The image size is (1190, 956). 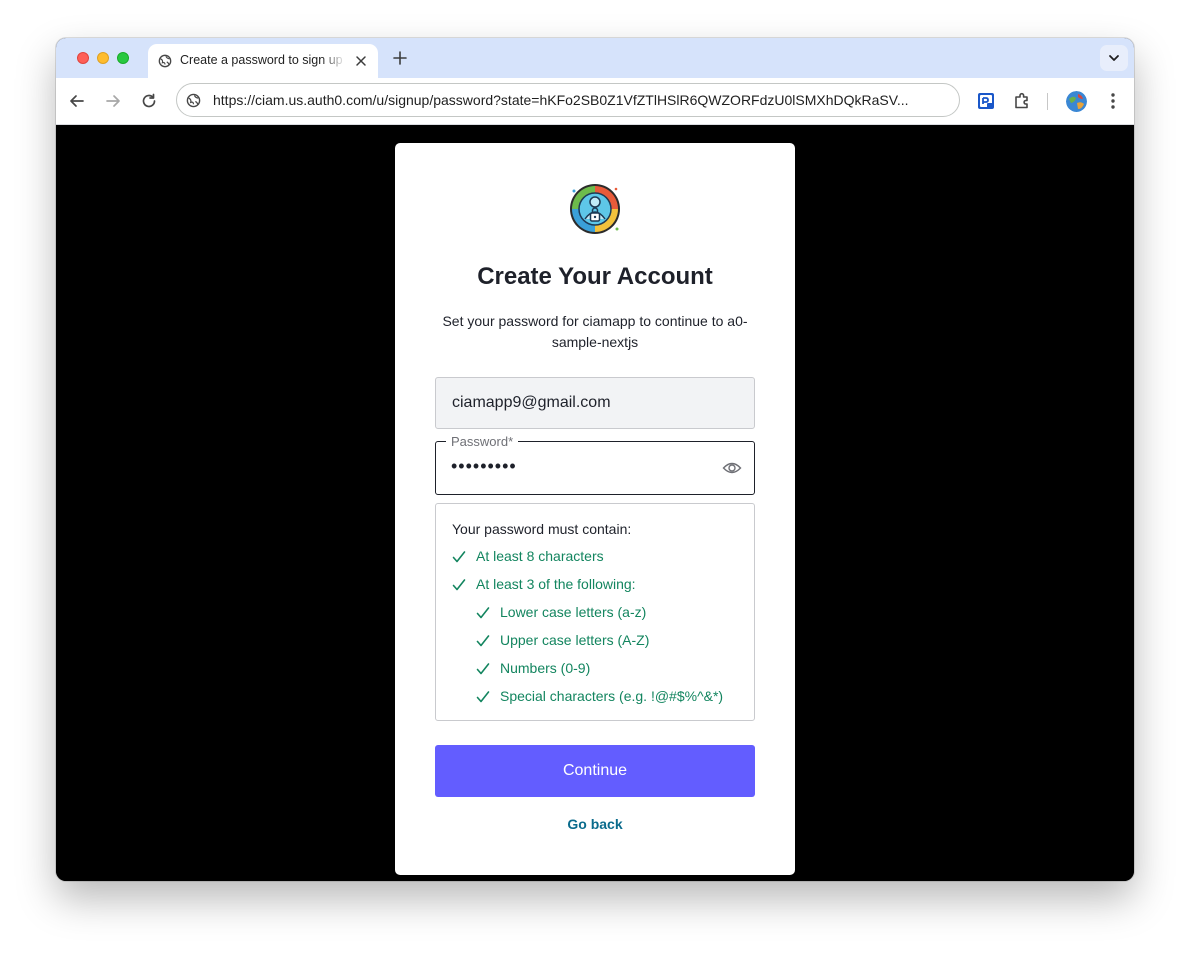 I want to click on requirement-text: Upper case letters (A-Z), so click(x=575, y=640).